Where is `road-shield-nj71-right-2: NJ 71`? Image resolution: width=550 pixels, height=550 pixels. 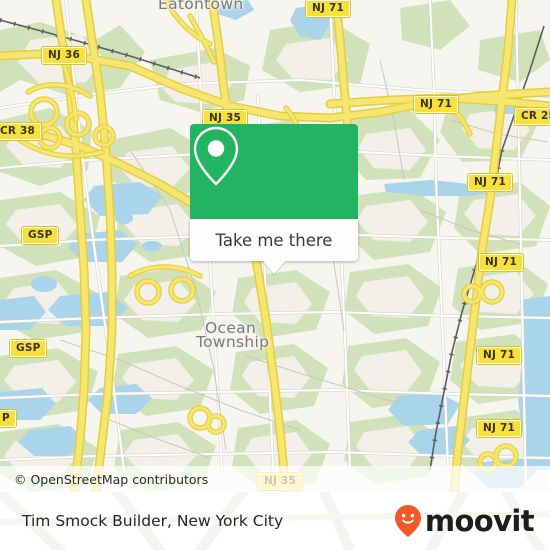 road-shield-nj71-right-2: NJ 71 is located at coordinates (501, 262).